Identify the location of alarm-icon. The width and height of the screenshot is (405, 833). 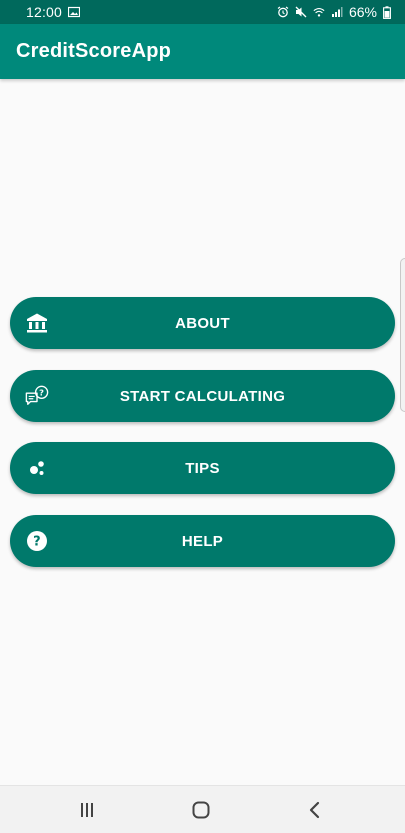
(283, 12).